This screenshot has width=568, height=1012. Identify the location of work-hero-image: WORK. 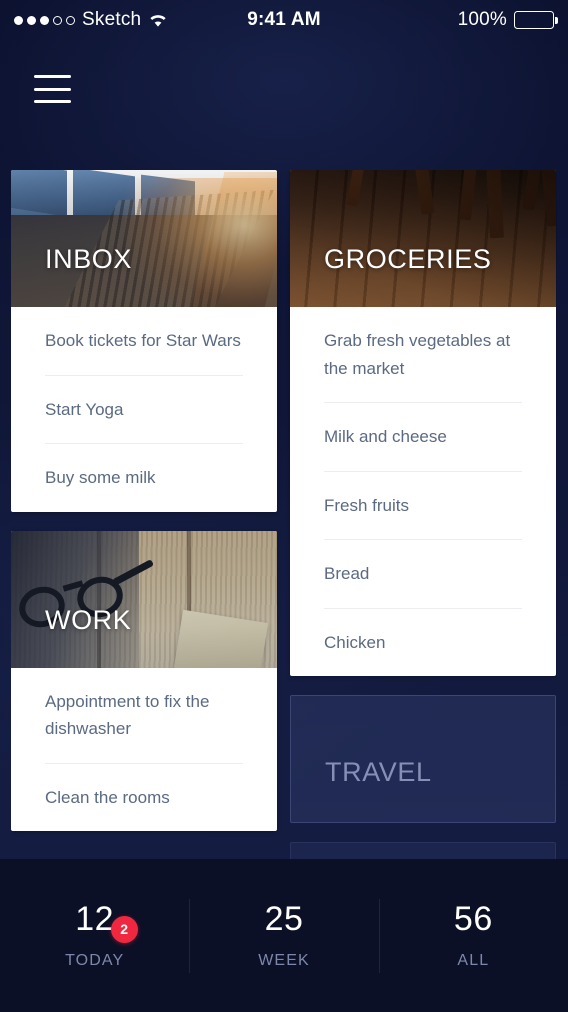
(144, 599).